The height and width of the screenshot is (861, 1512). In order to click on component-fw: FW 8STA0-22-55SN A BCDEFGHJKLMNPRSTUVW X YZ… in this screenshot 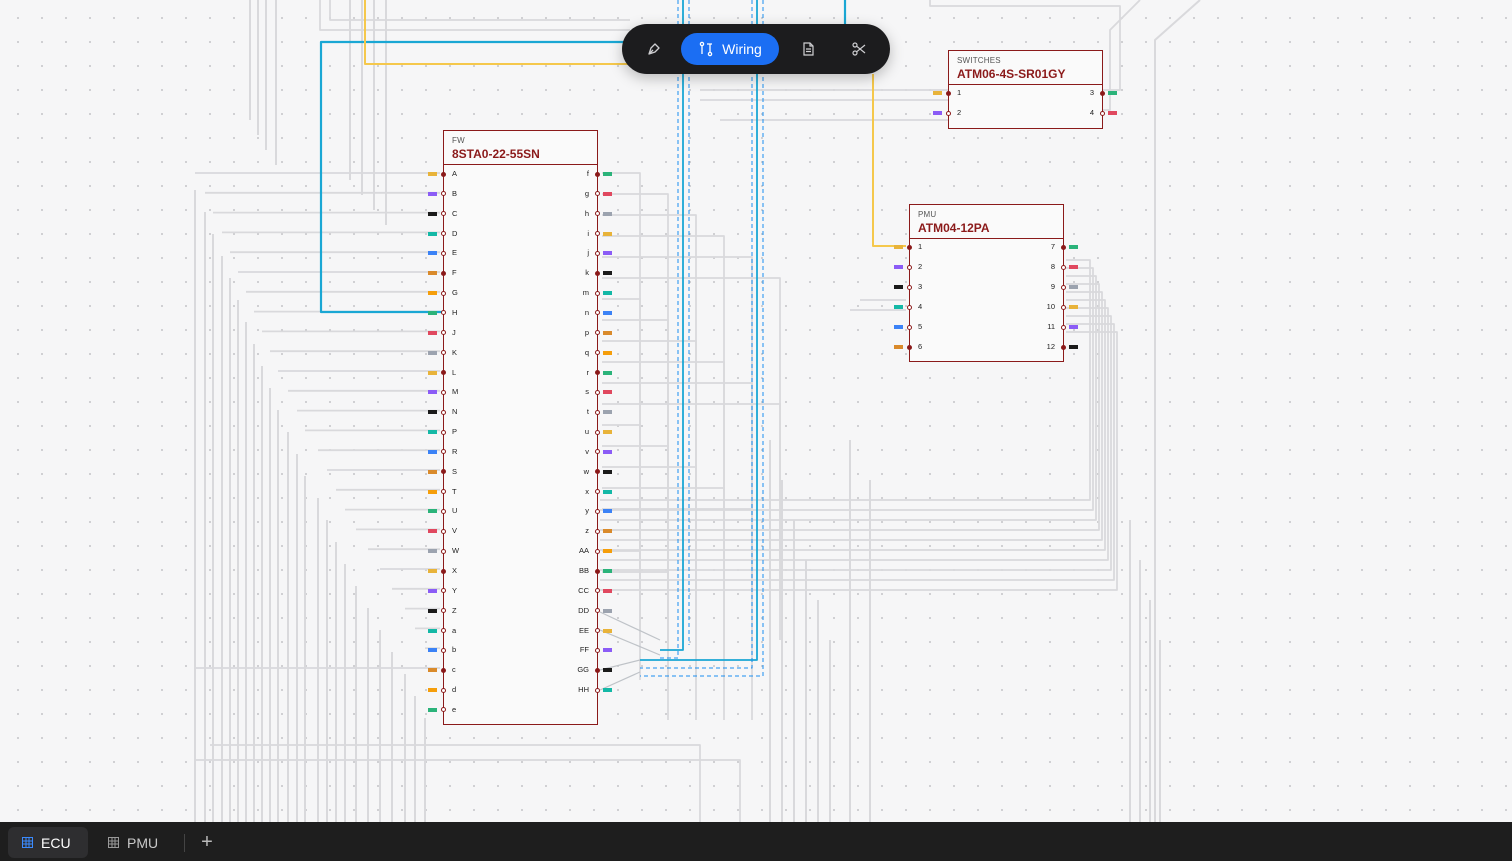, I will do `click(520, 427)`.